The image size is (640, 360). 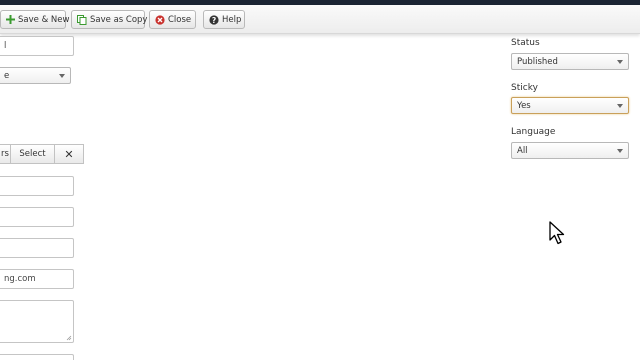 I want to click on help-label: Help, so click(x=232, y=19).